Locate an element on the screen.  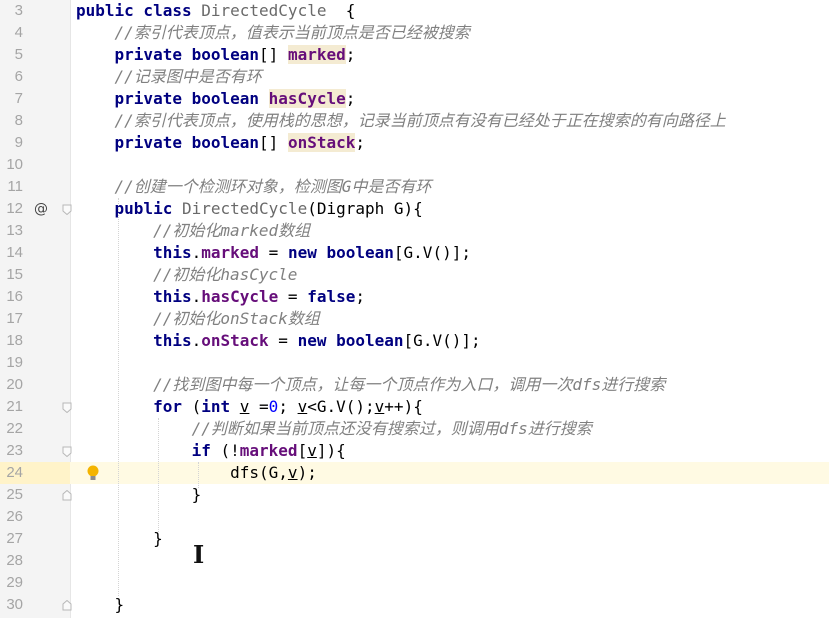
code-token: . is located at coordinates (196, 340).